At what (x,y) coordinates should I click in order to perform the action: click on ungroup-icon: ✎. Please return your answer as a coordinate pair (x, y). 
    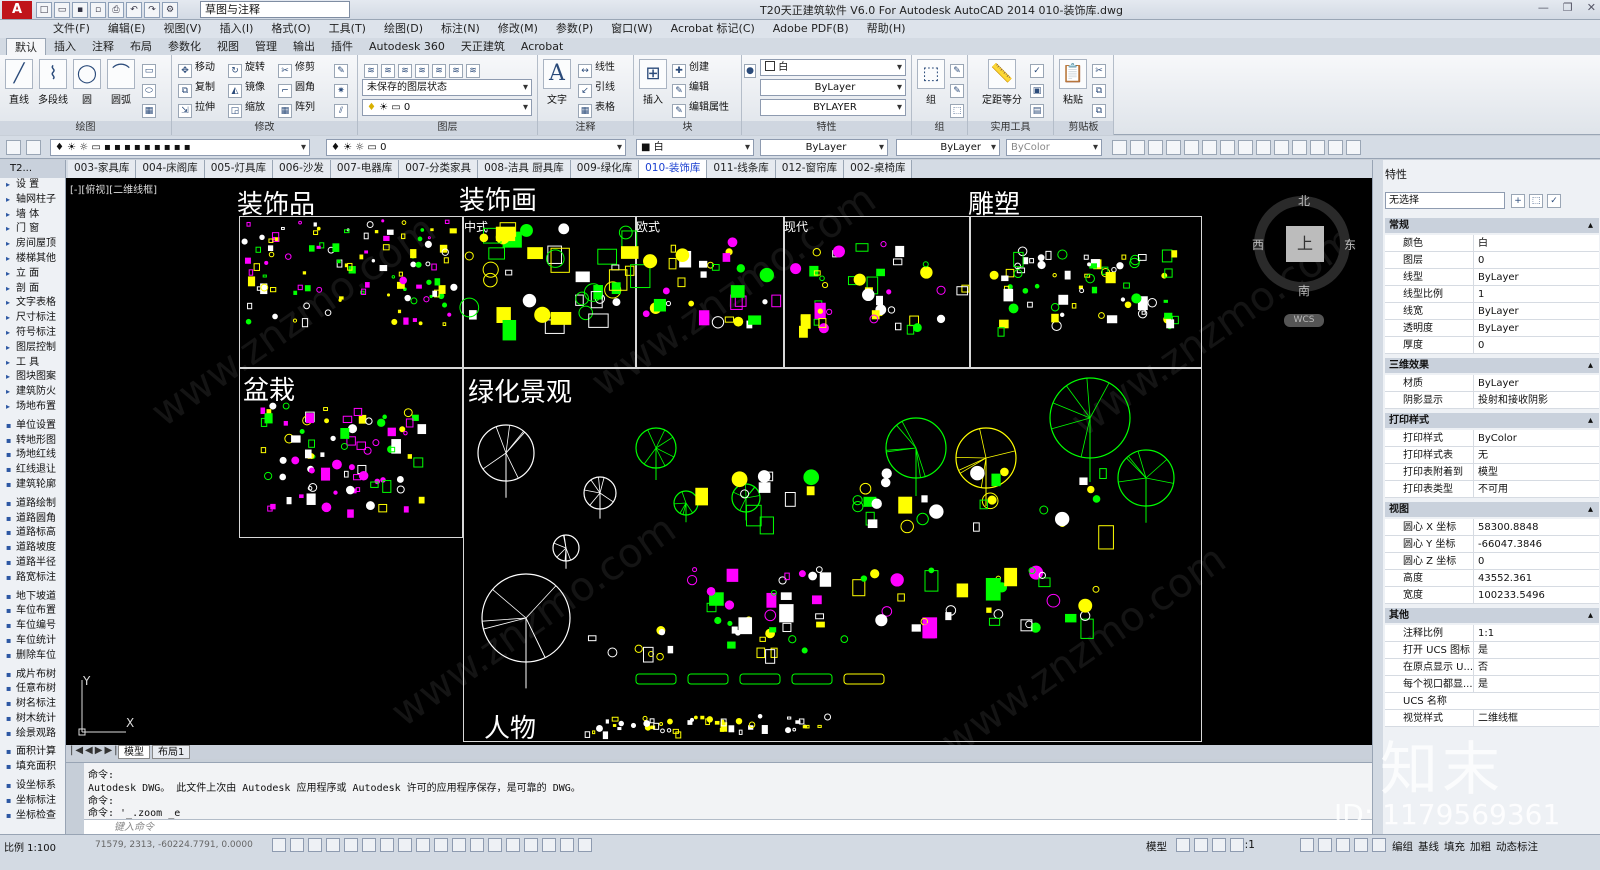
    Looking at the image, I should click on (958, 68).